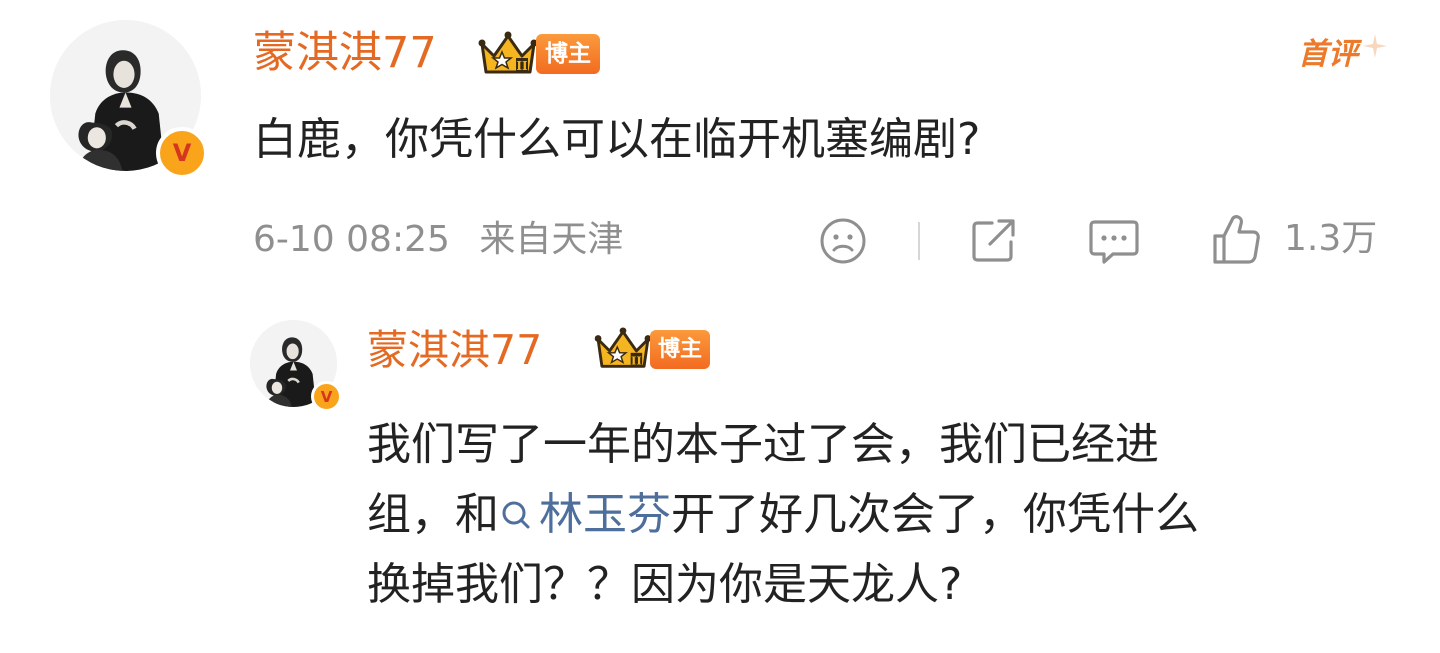 This screenshot has height=653, width=1440. I want to click on comment-meta: 6-10 08:25 来自天津, so click(438, 240).